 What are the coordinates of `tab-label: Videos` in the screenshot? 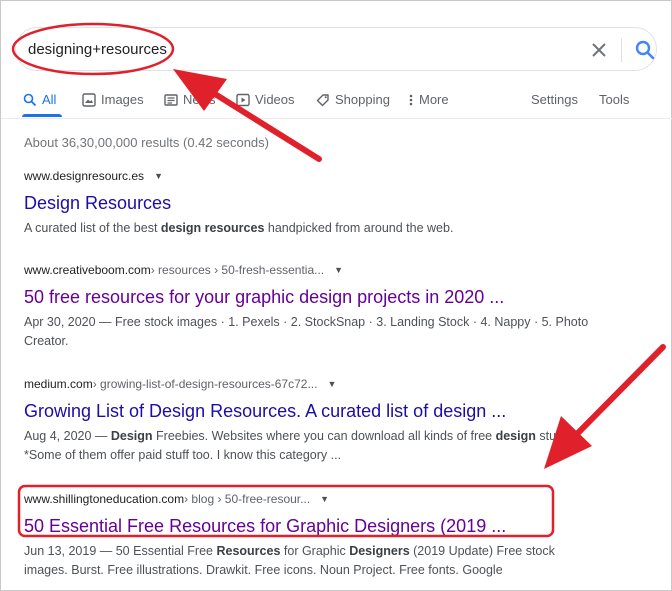 It's located at (275, 99).